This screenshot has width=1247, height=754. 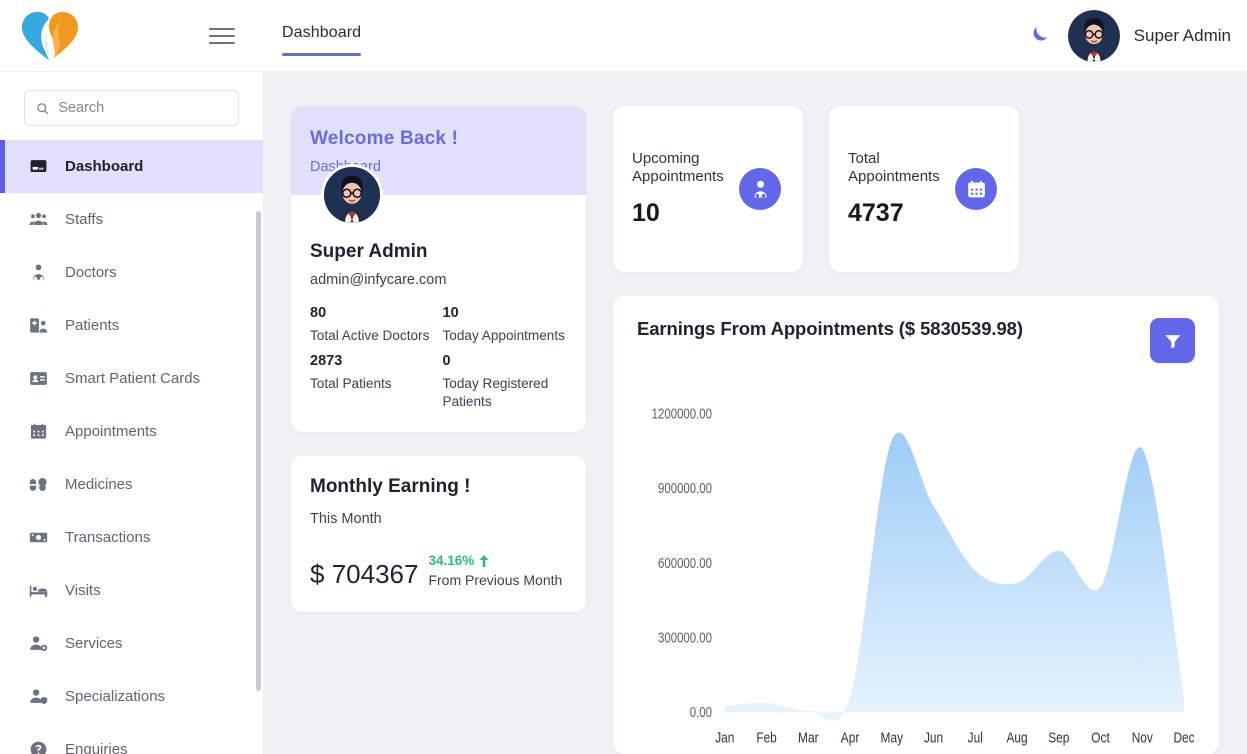 I want to click on sidebar-item-label: Dashboard, so click(x=104, y=166).